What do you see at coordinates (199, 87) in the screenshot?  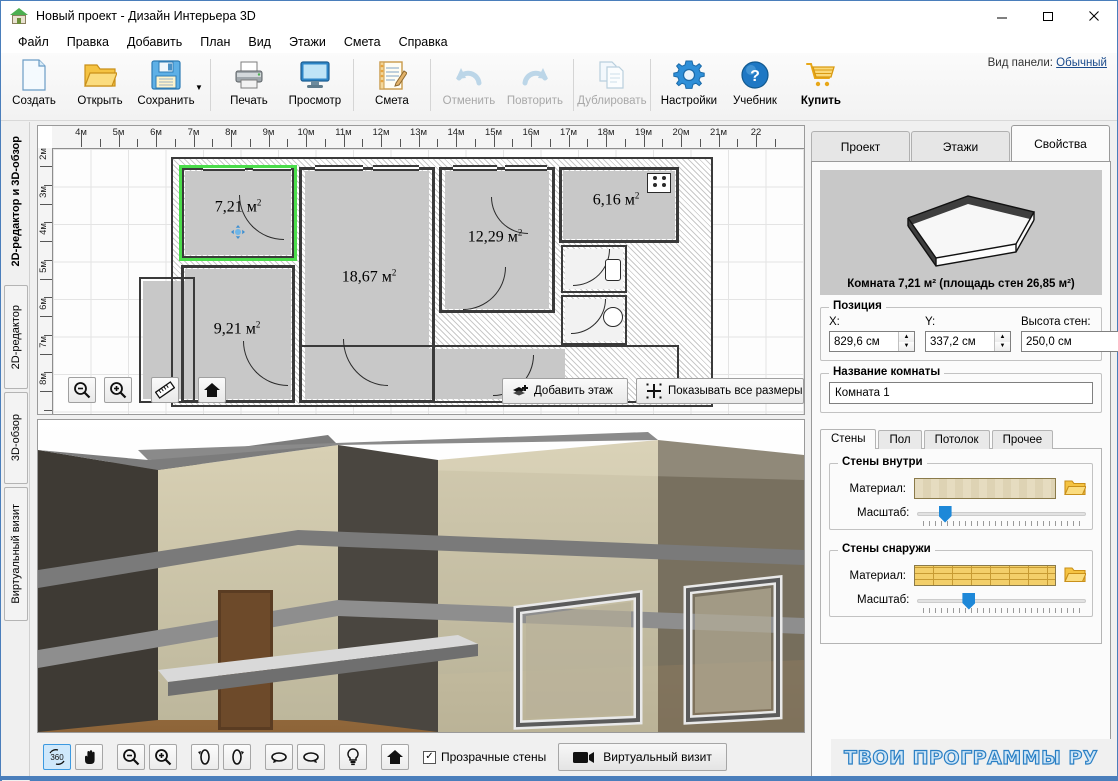 I see `chevron-down-icon: ▼` at bounding box center [199, 87].